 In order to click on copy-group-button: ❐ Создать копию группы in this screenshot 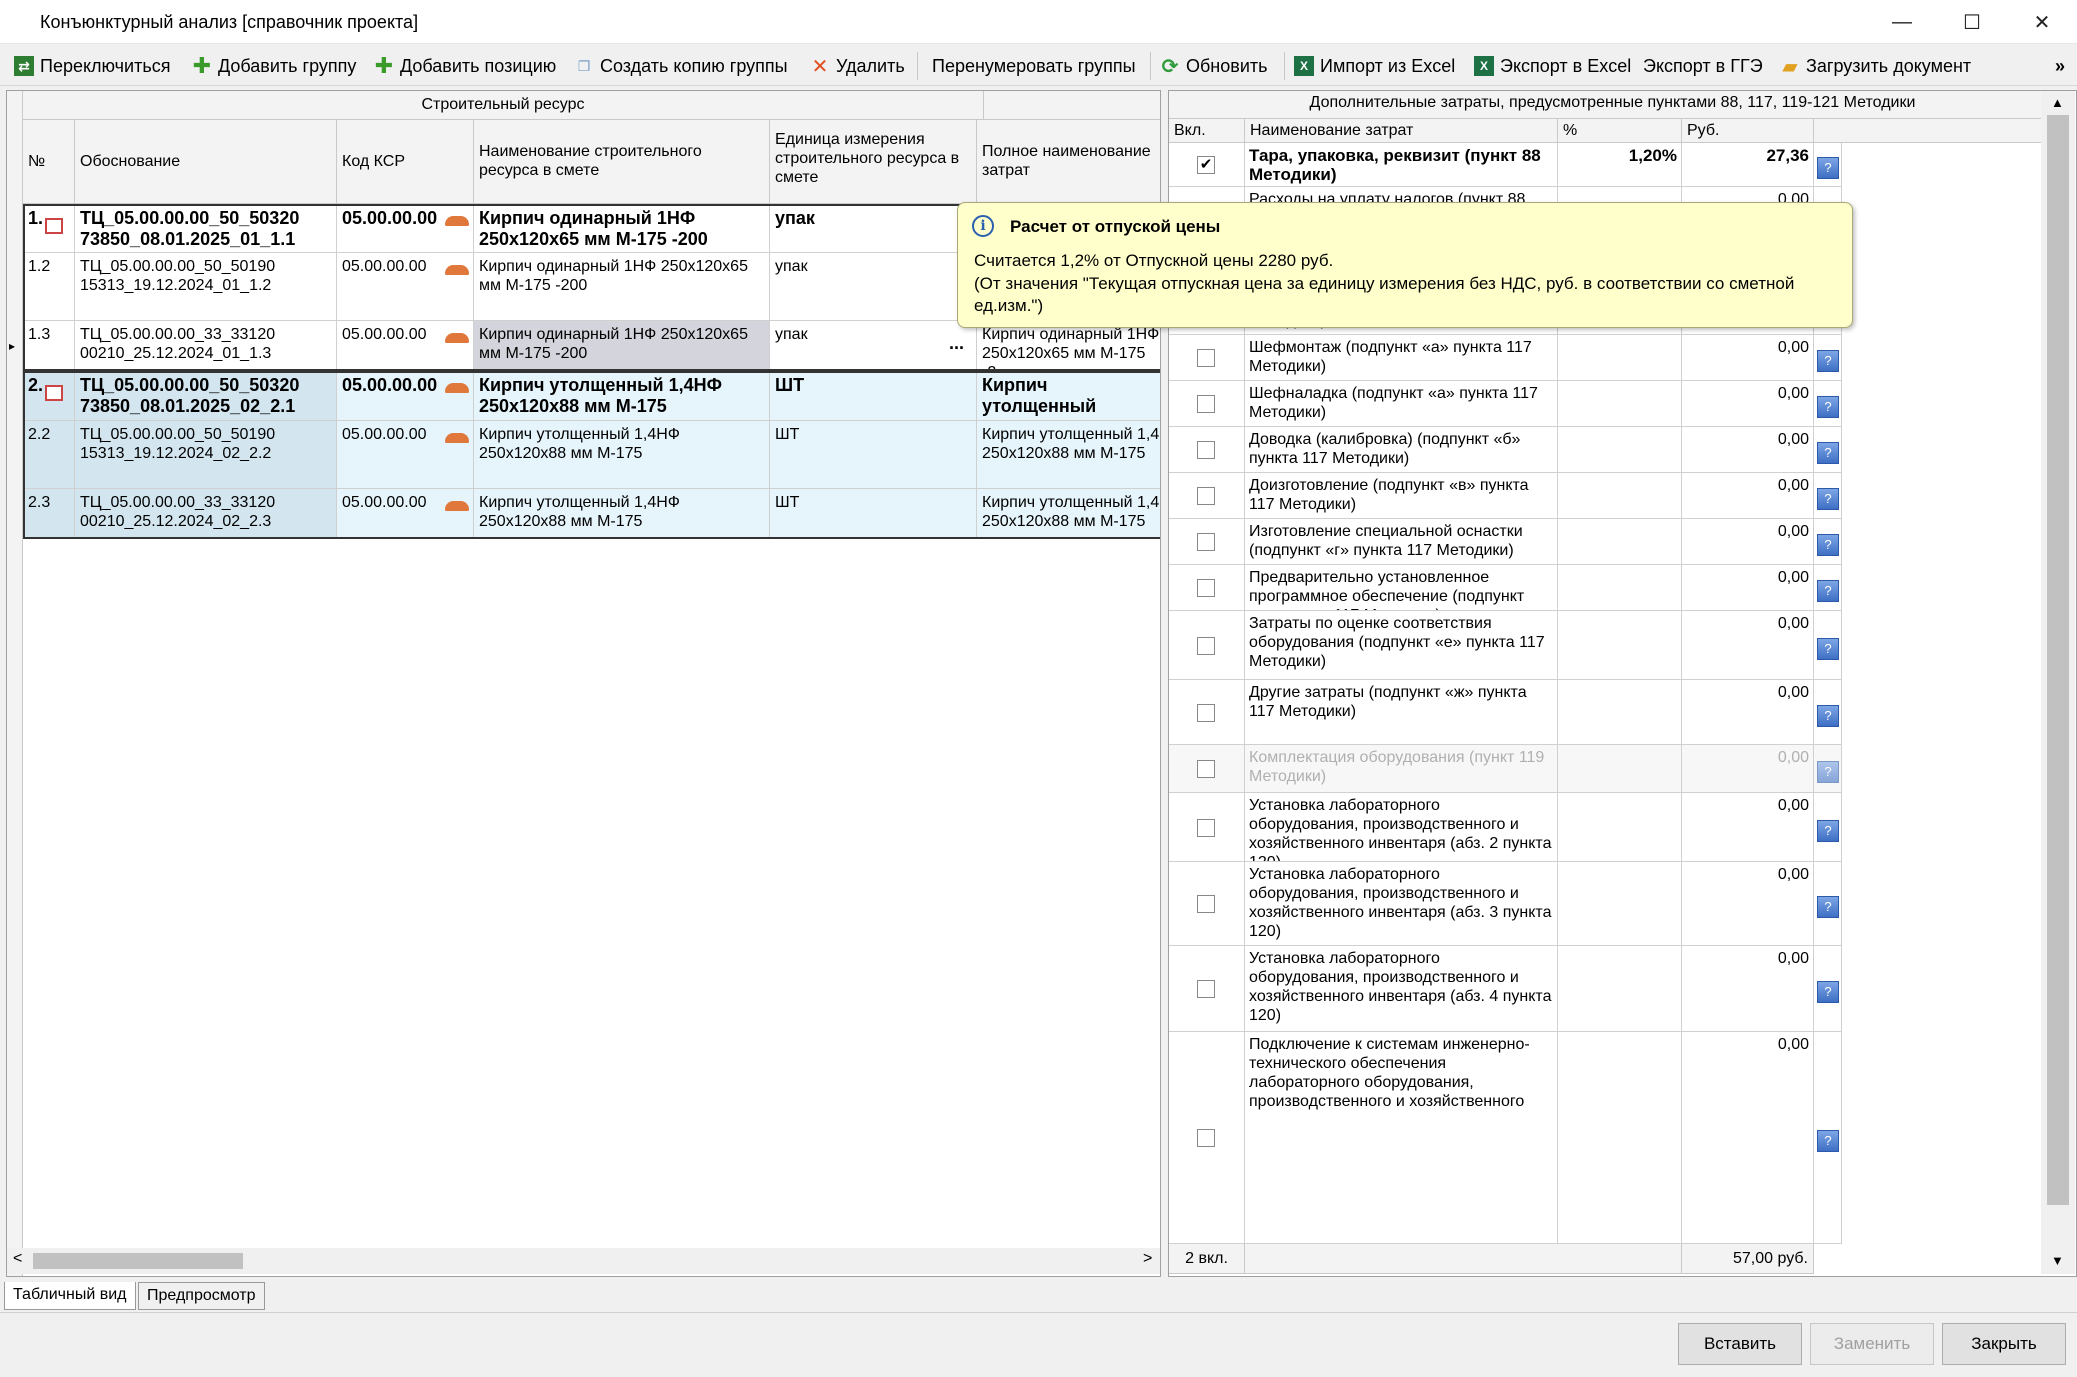, I will do `click(681, 66)`.